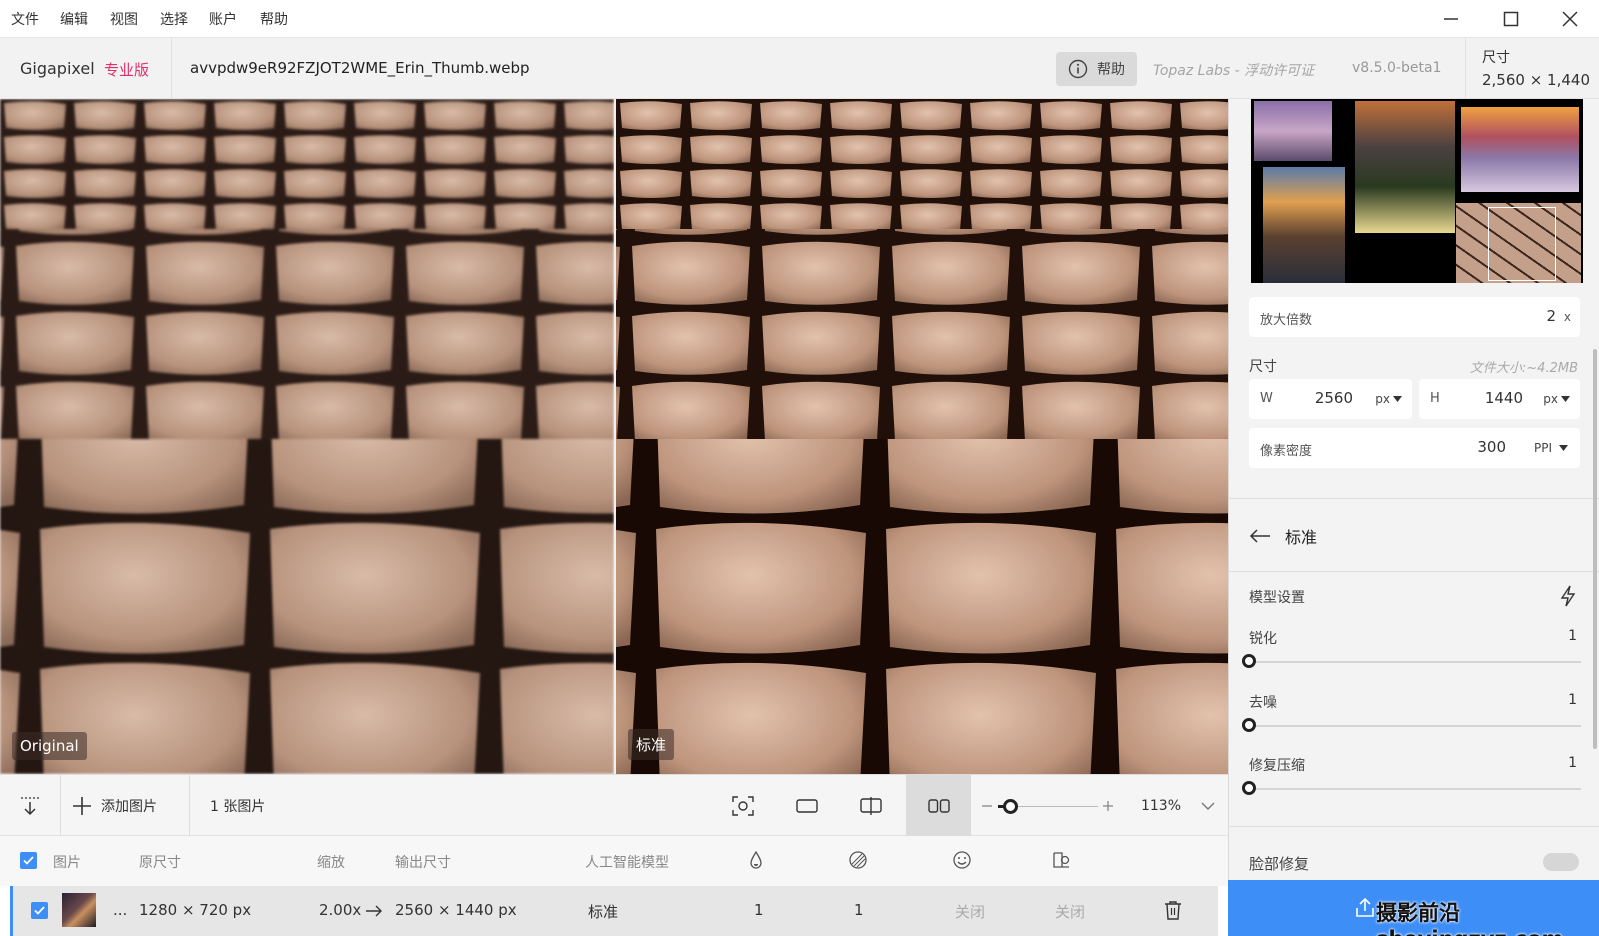 The height and width of the screenshot is (936, 1599). What do you see at coordinates (1572, 636) in the screenshot?
I see `sharpen-value: 1` at bounding box center [1572, 636].